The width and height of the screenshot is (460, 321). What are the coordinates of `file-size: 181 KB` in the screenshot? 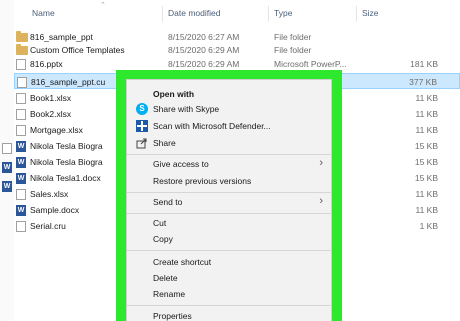 It's located at (424, 64).